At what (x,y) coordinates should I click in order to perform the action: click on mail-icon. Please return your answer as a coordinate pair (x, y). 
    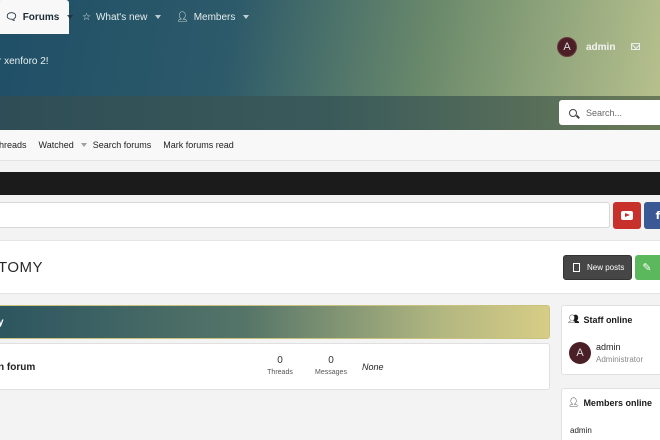
    Looking at the image, I should click on (635, 46).